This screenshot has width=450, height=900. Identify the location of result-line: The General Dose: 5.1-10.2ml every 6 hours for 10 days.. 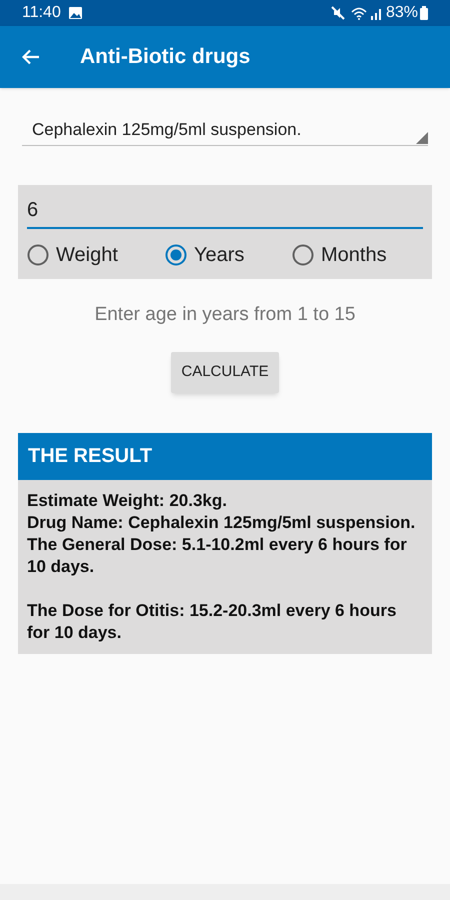
(217, 556).